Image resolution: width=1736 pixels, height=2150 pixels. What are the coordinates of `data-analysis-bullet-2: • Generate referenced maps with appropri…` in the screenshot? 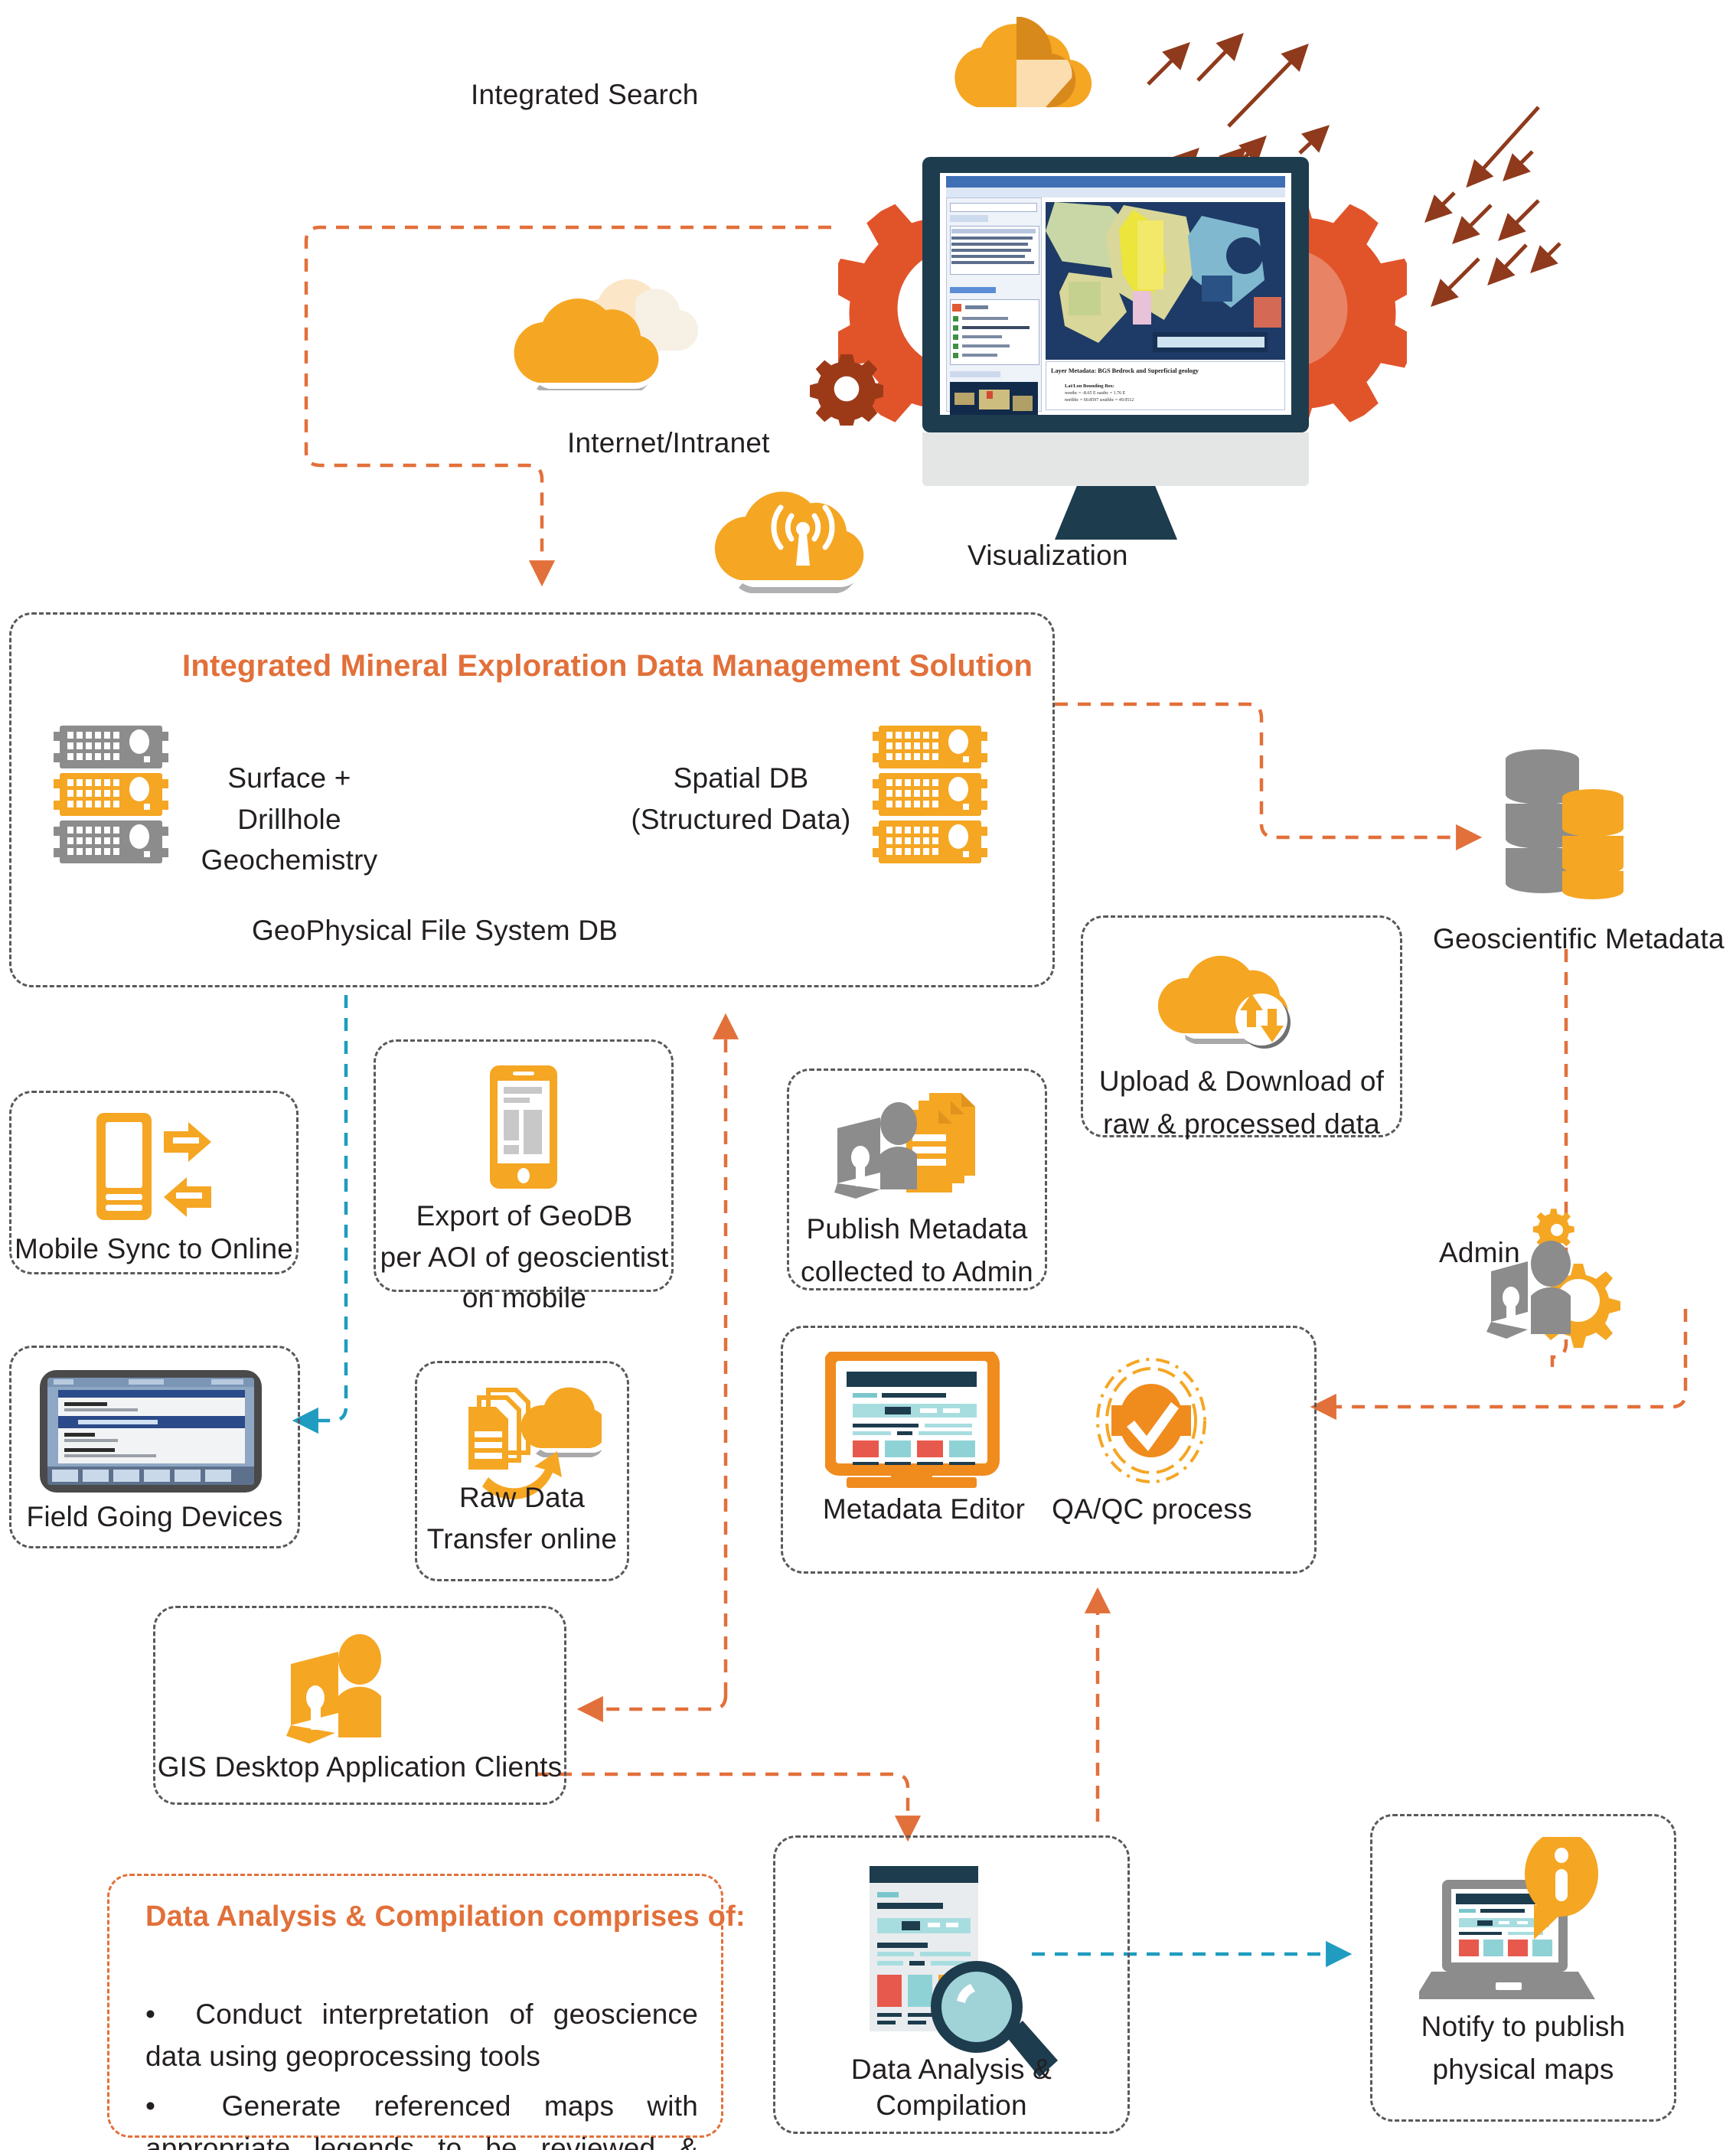 It's located at (421, 2120).